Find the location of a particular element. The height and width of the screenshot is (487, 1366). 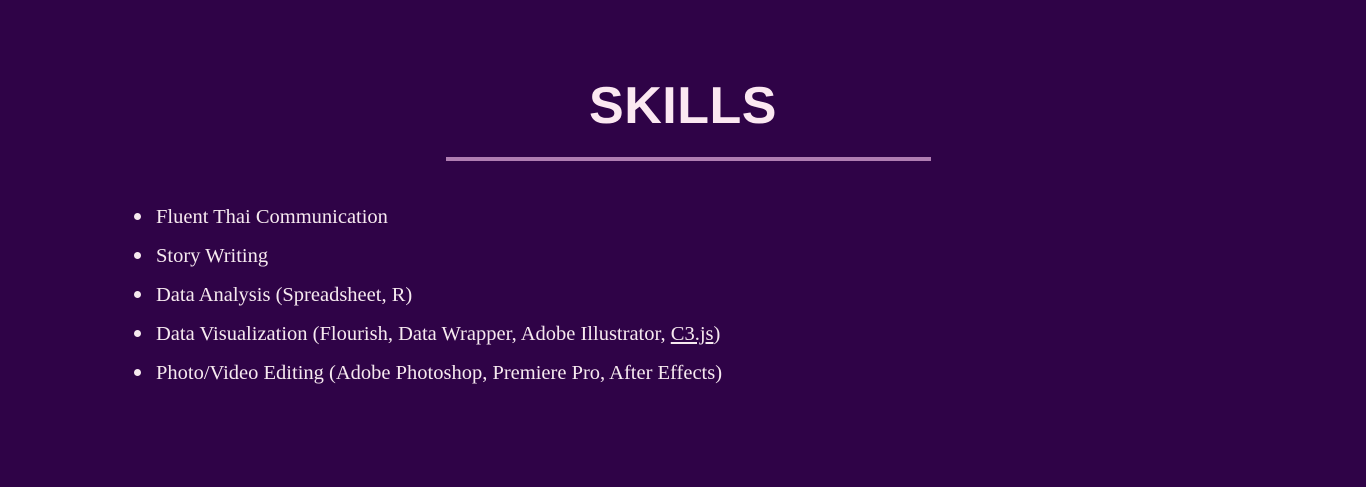

skill-text: Story Writing is located at coordinates (212, 256).